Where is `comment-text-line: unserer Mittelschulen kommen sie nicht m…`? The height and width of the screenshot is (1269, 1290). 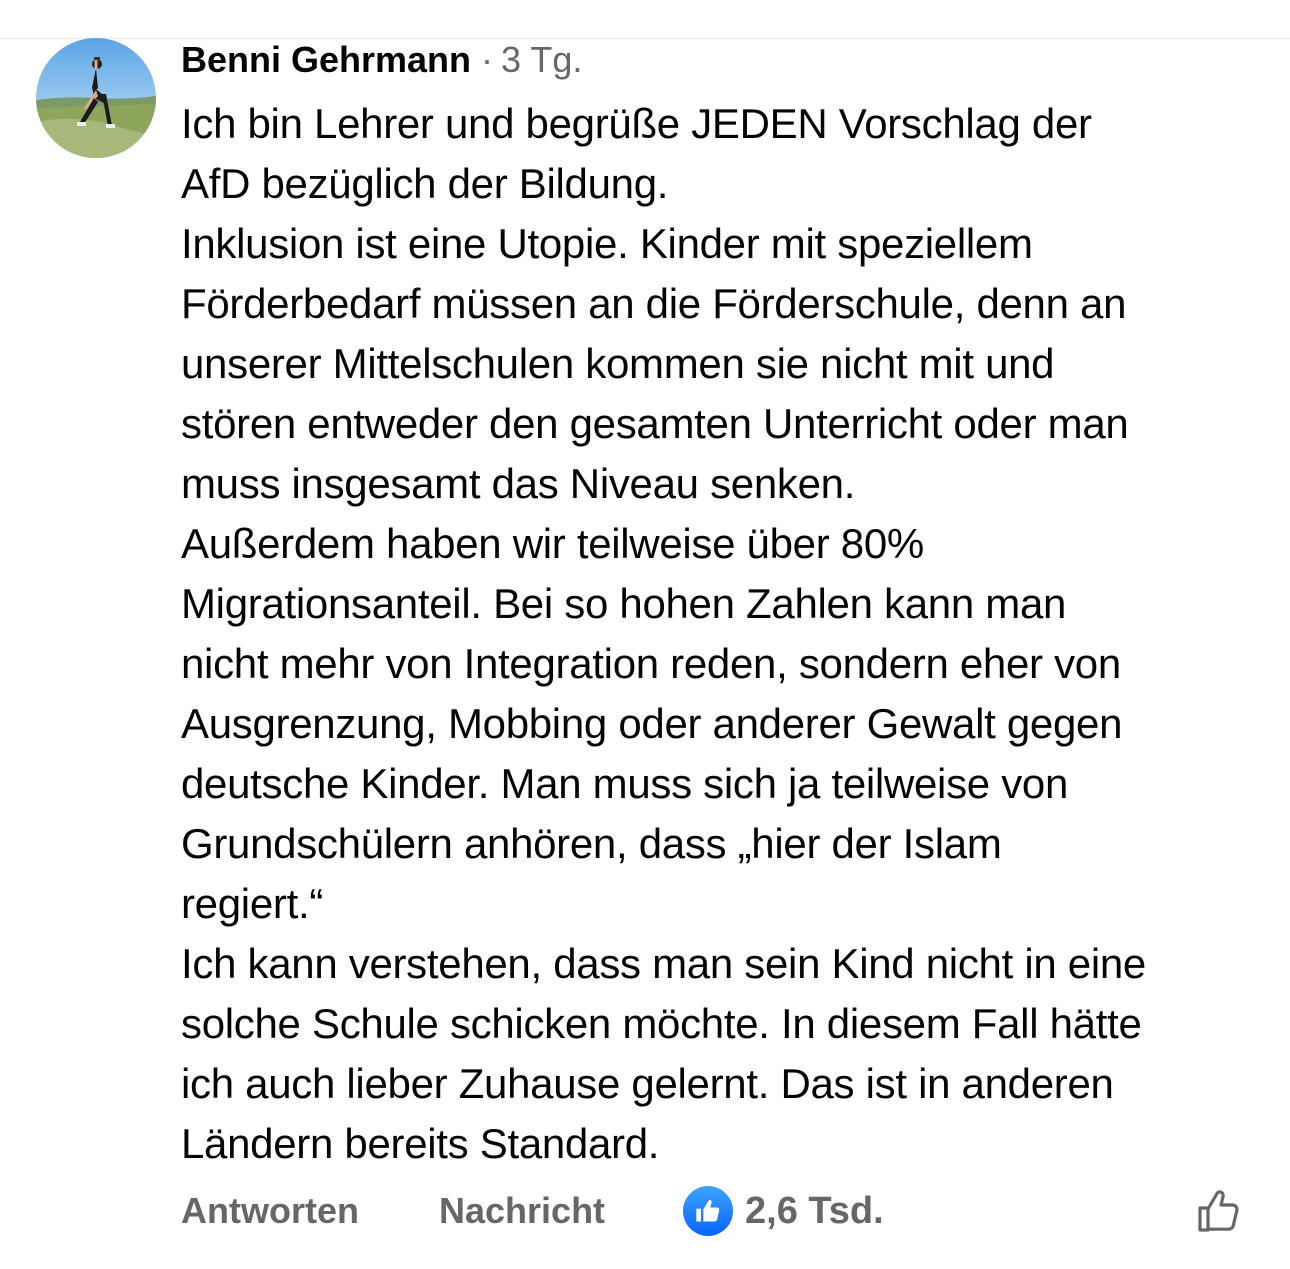
comment-text-line: unserer Mittelschulen kommen sie nicht m… is located at coordinates (618, 363).